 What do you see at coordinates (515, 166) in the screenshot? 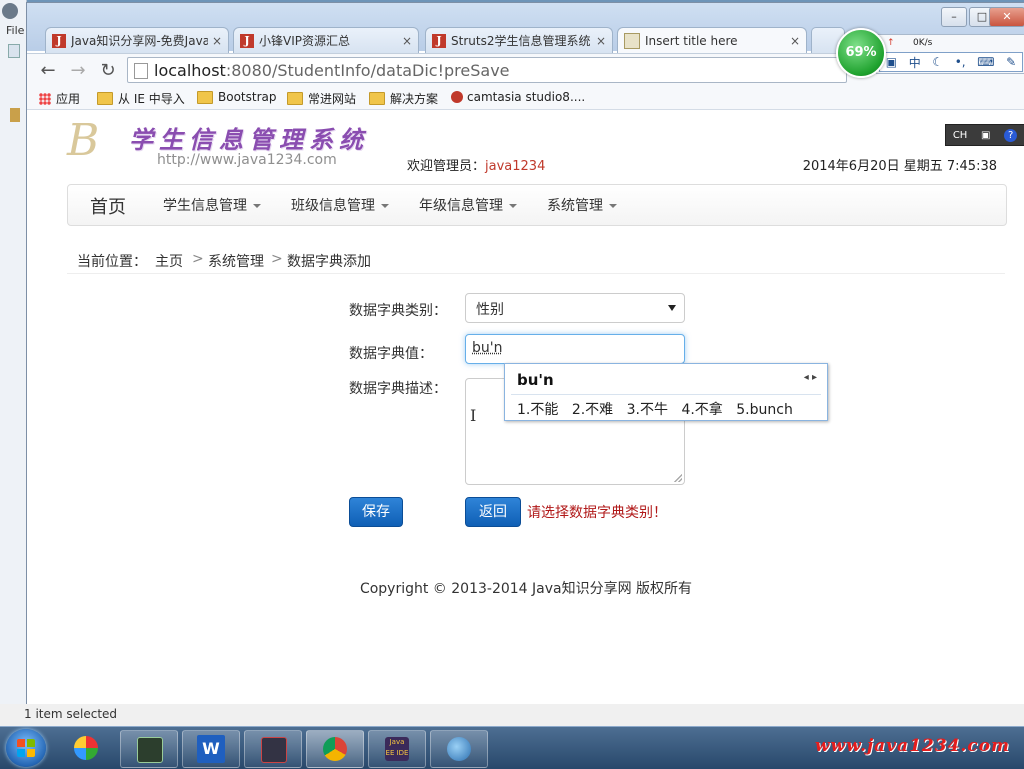
I see `admin-username: java1234` at bounding box center [515, 166].